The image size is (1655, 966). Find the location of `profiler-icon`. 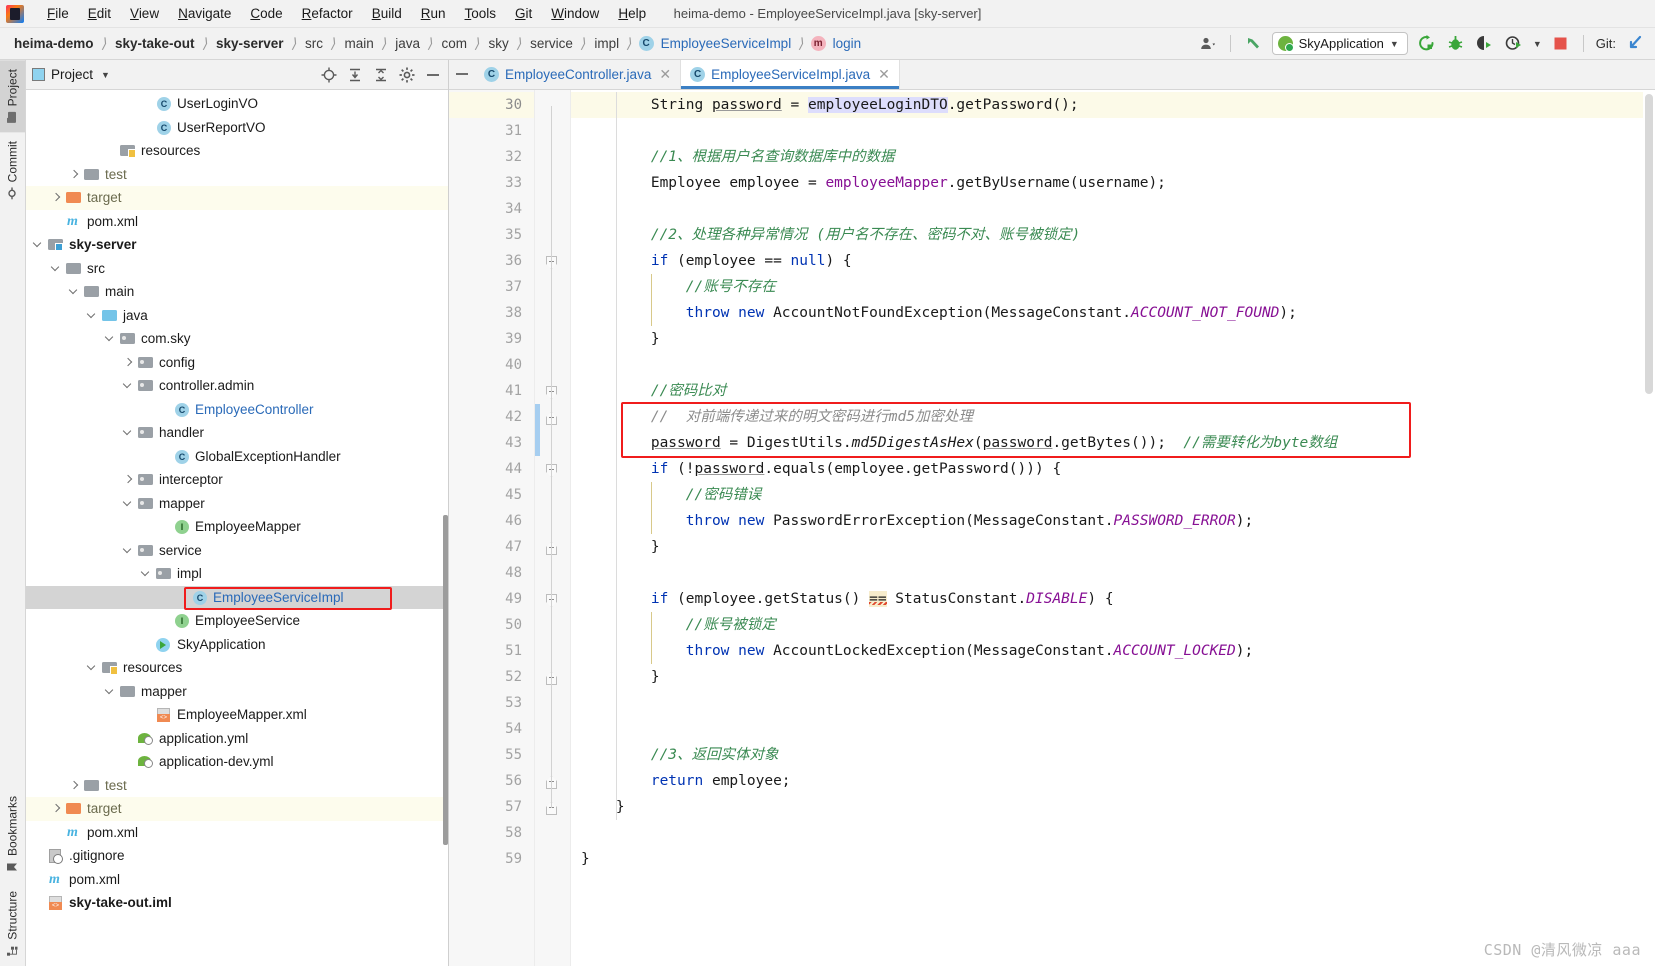

profiler-icon is located at coordinates (1514, 44).